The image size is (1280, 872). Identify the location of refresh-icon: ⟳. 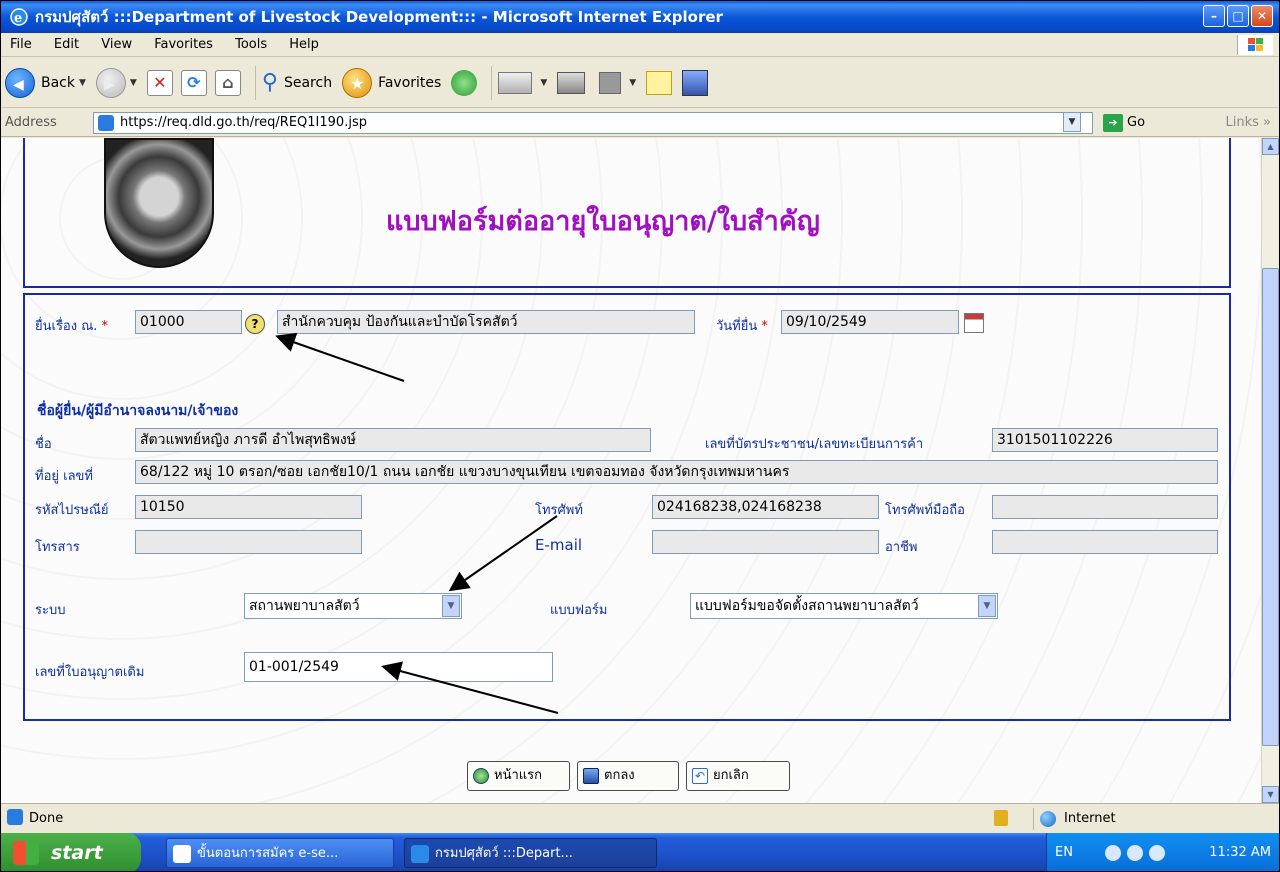
(193, 82).